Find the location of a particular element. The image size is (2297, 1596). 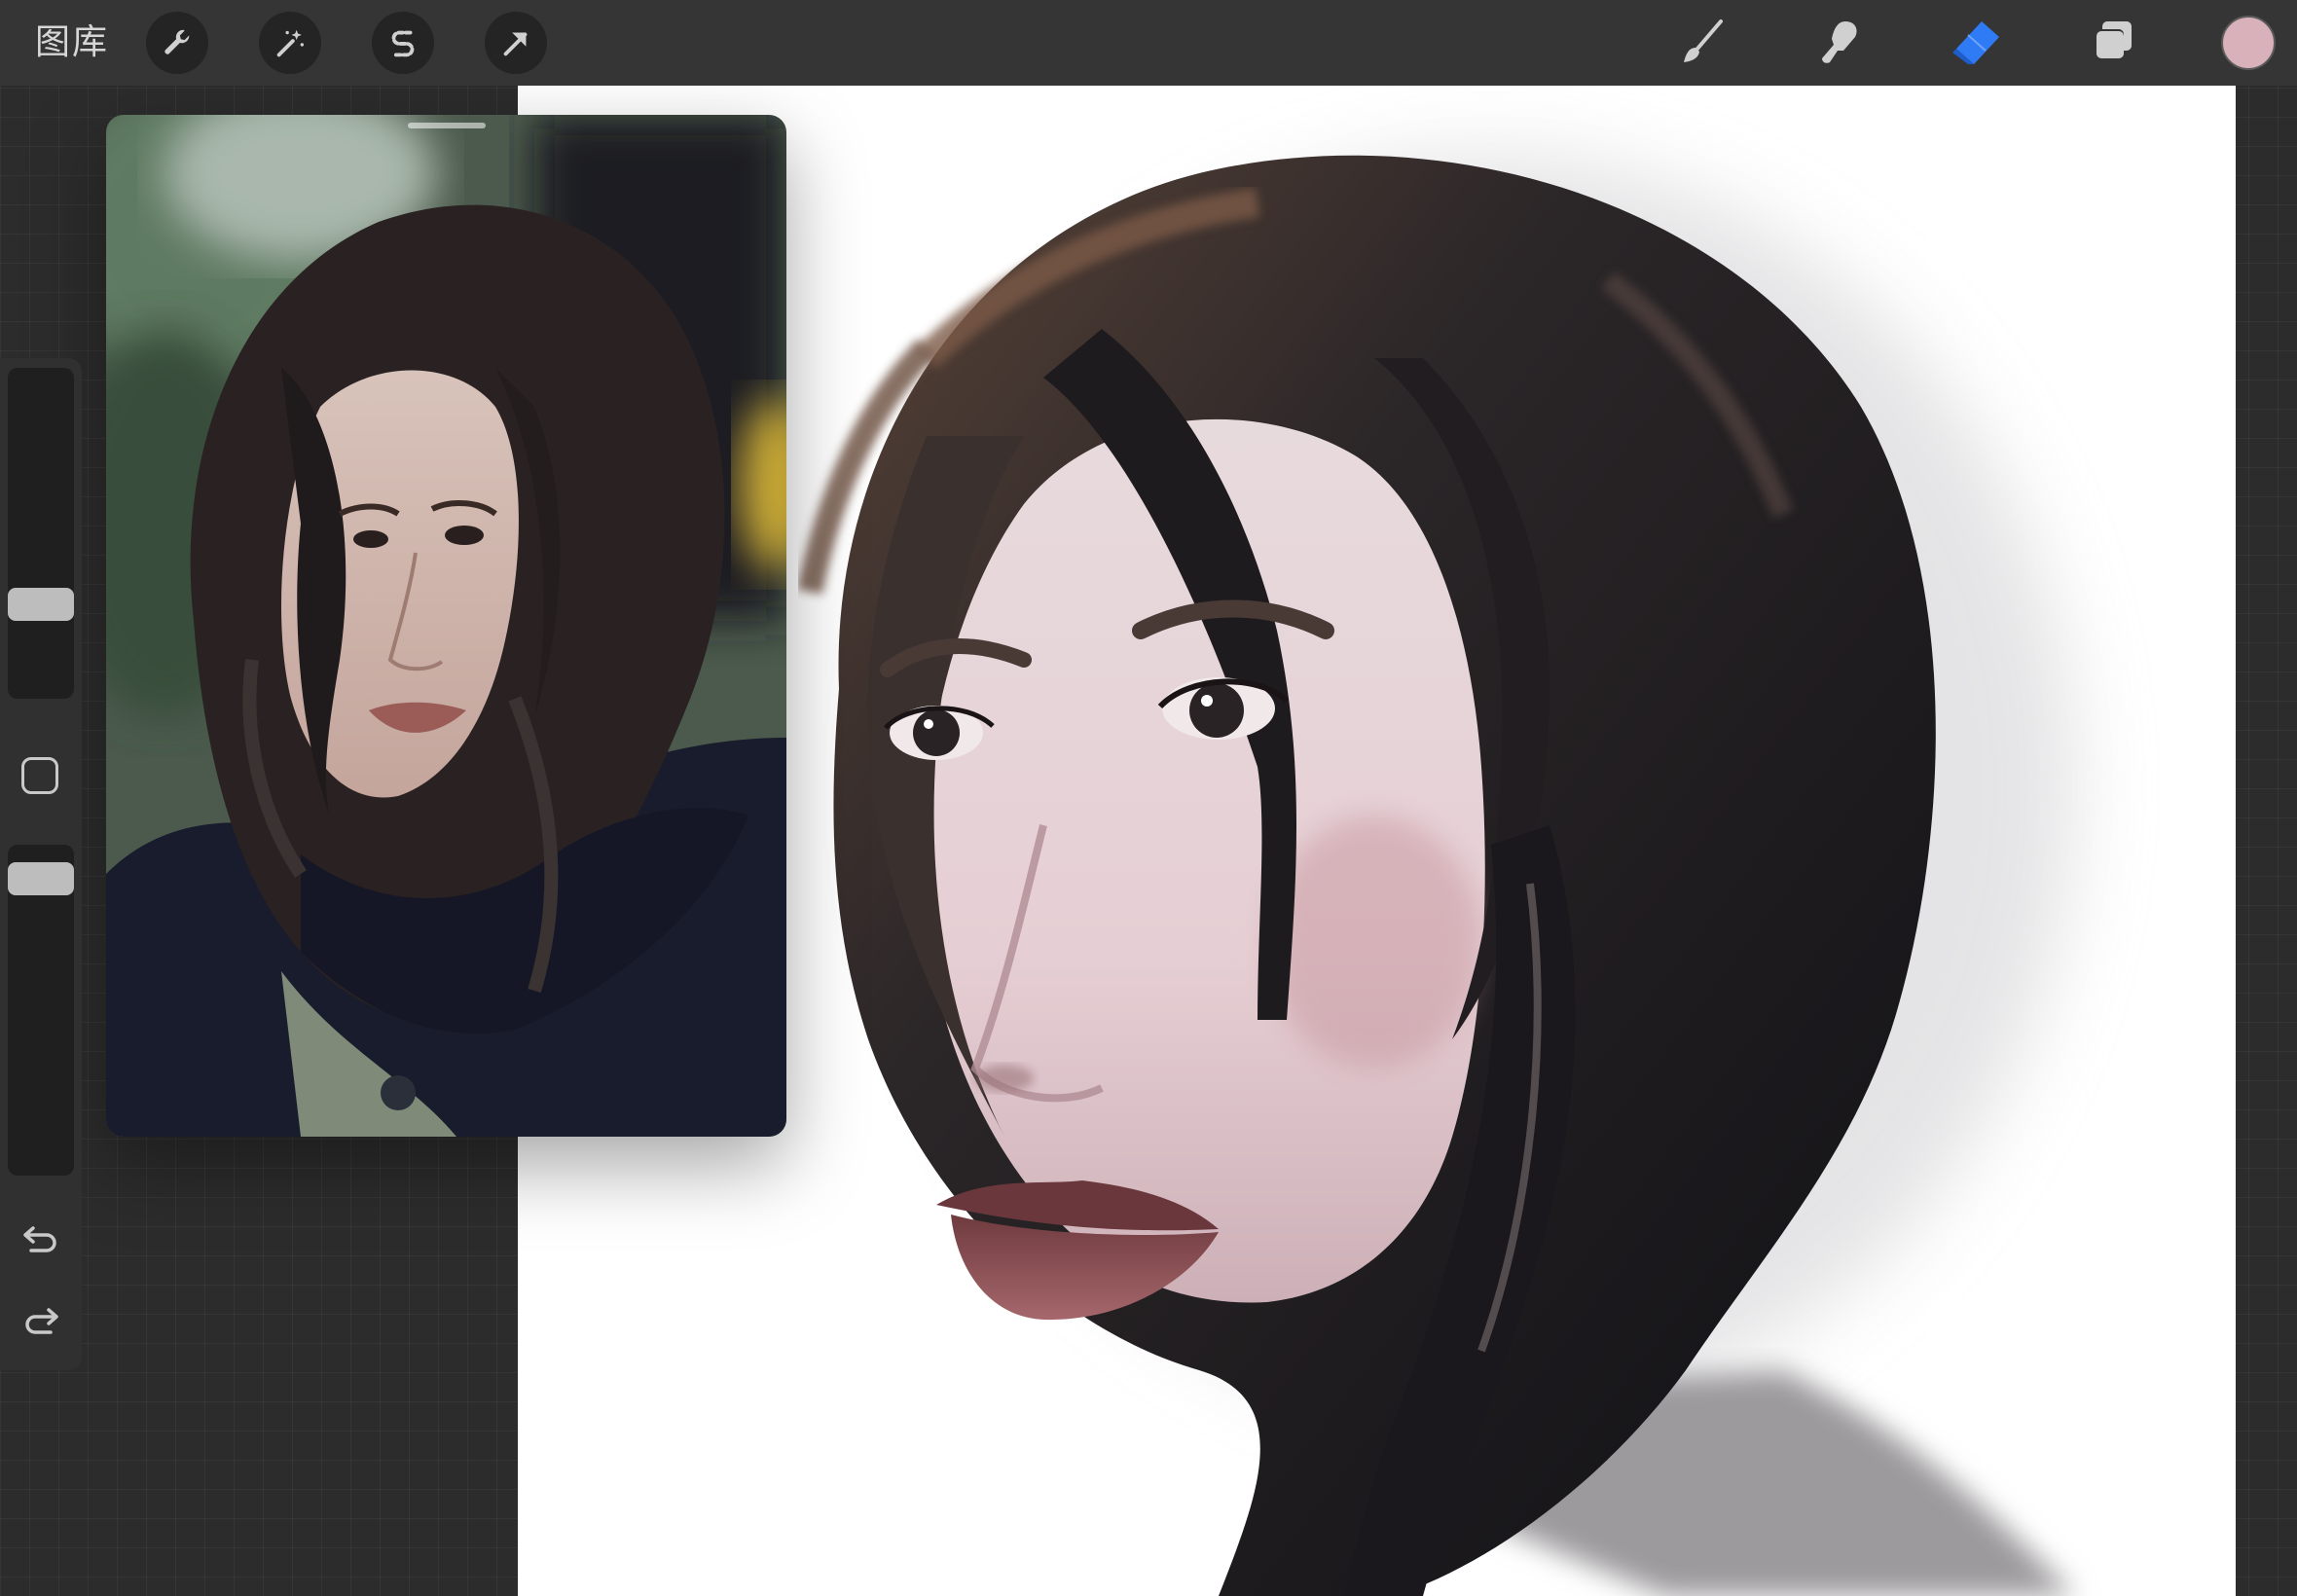

redo-button is located at coordinates (40, 1319).